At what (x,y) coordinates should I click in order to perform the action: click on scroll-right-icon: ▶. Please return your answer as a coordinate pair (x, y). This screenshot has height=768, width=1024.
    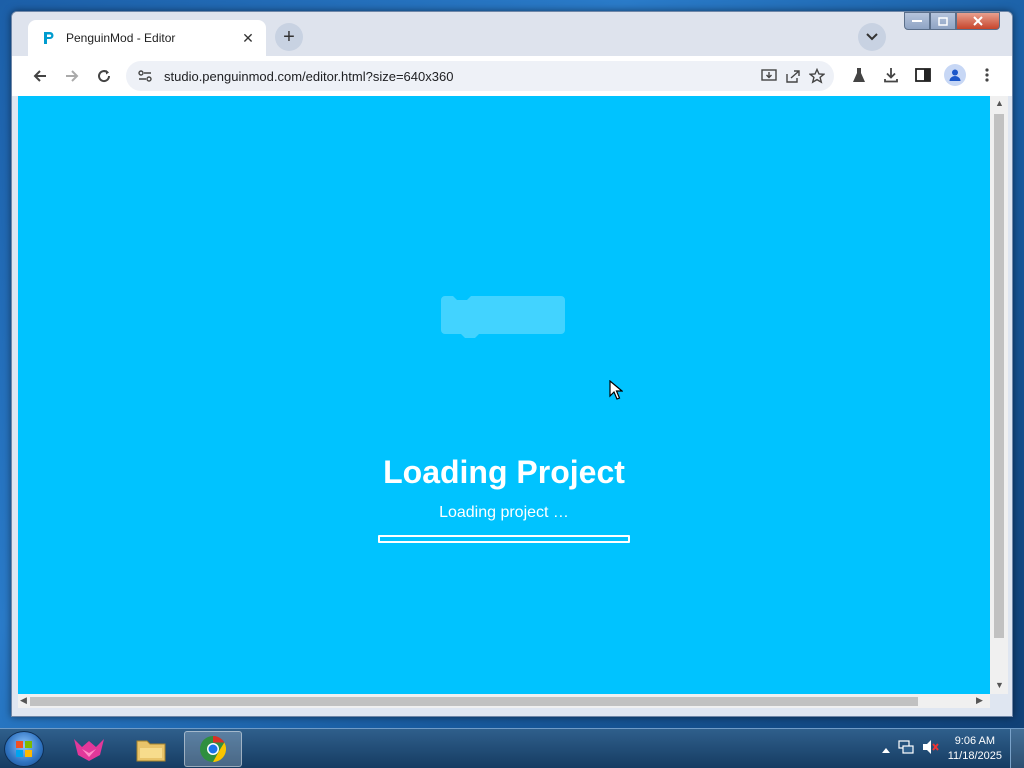
    Looking at the image, I should click on (979, 700).